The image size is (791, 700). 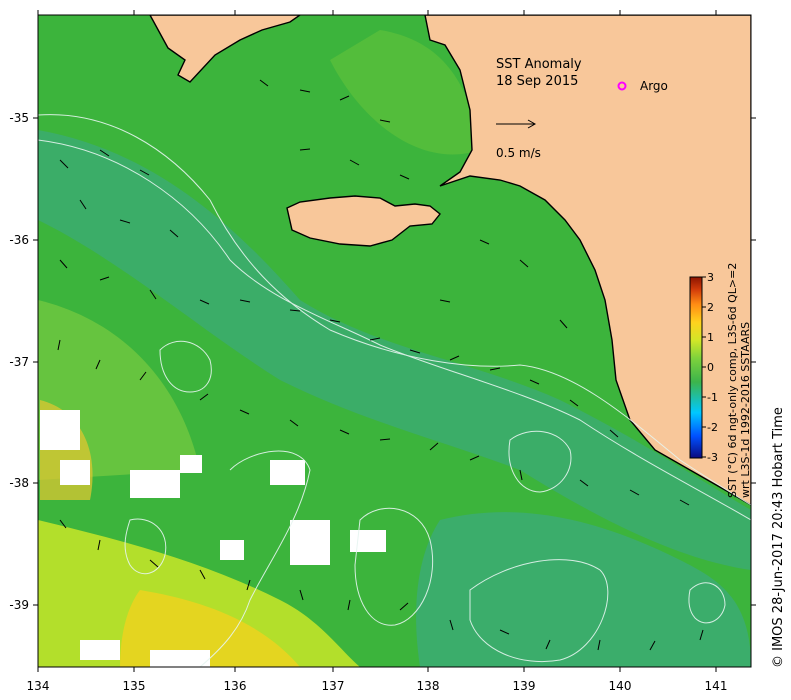 What do you see at coordinates (19, 483) in the screenshot?
I see `y-tick-label: -38` at bounding box center [19, 483].